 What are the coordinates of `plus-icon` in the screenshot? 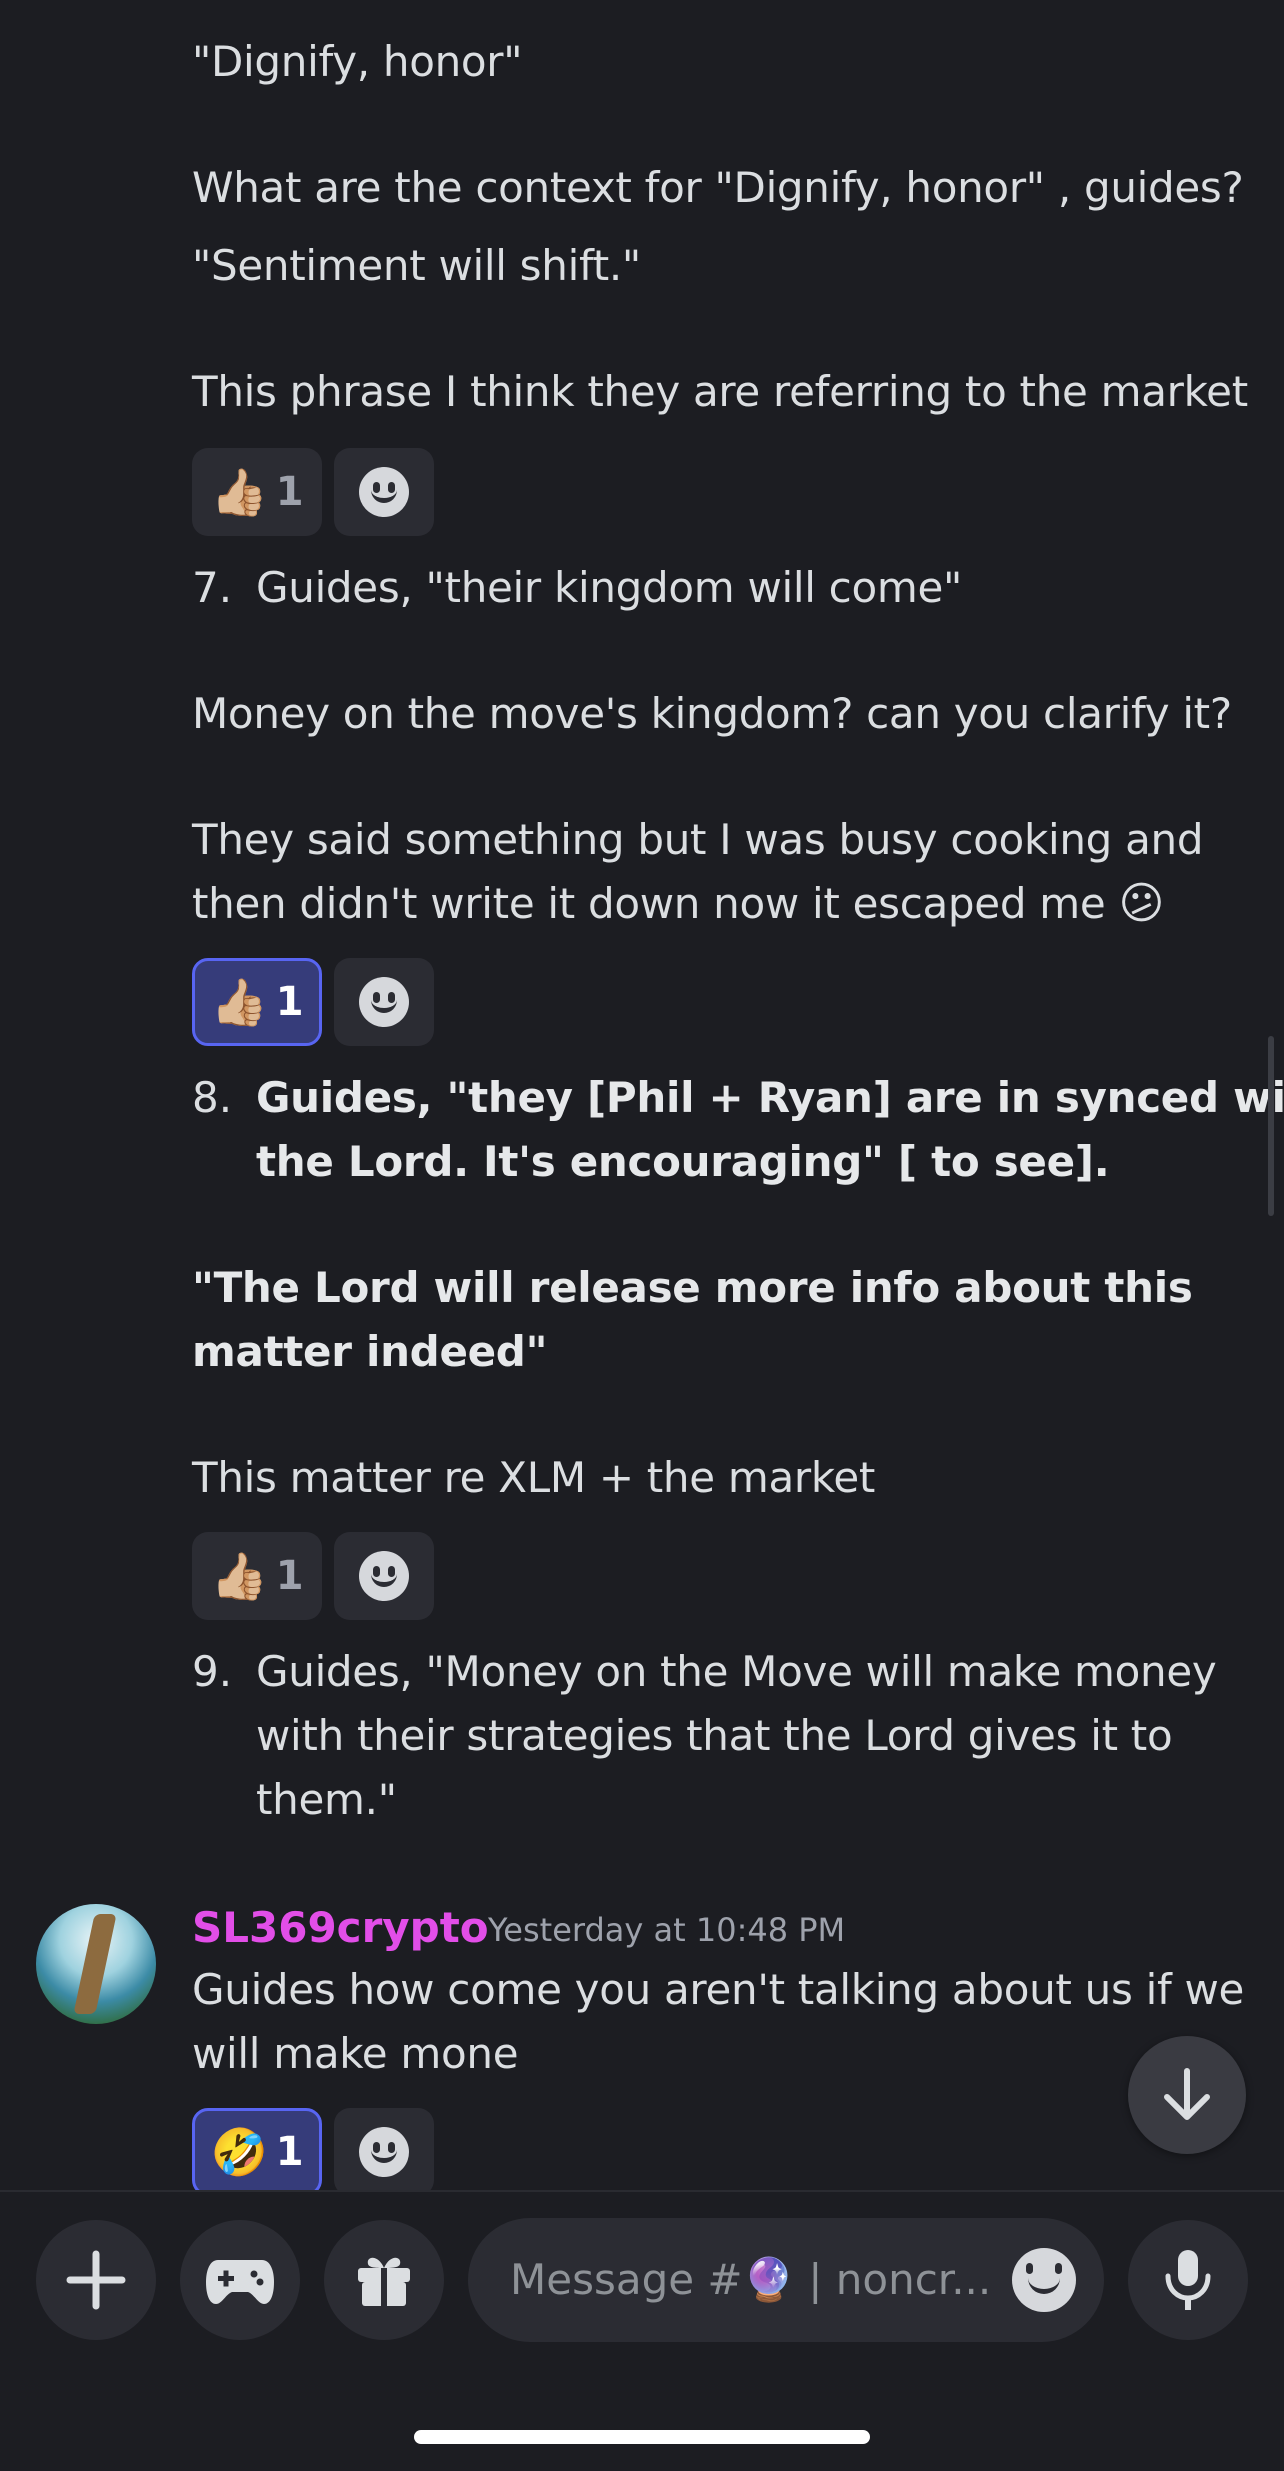 It's located at (96, 2280).